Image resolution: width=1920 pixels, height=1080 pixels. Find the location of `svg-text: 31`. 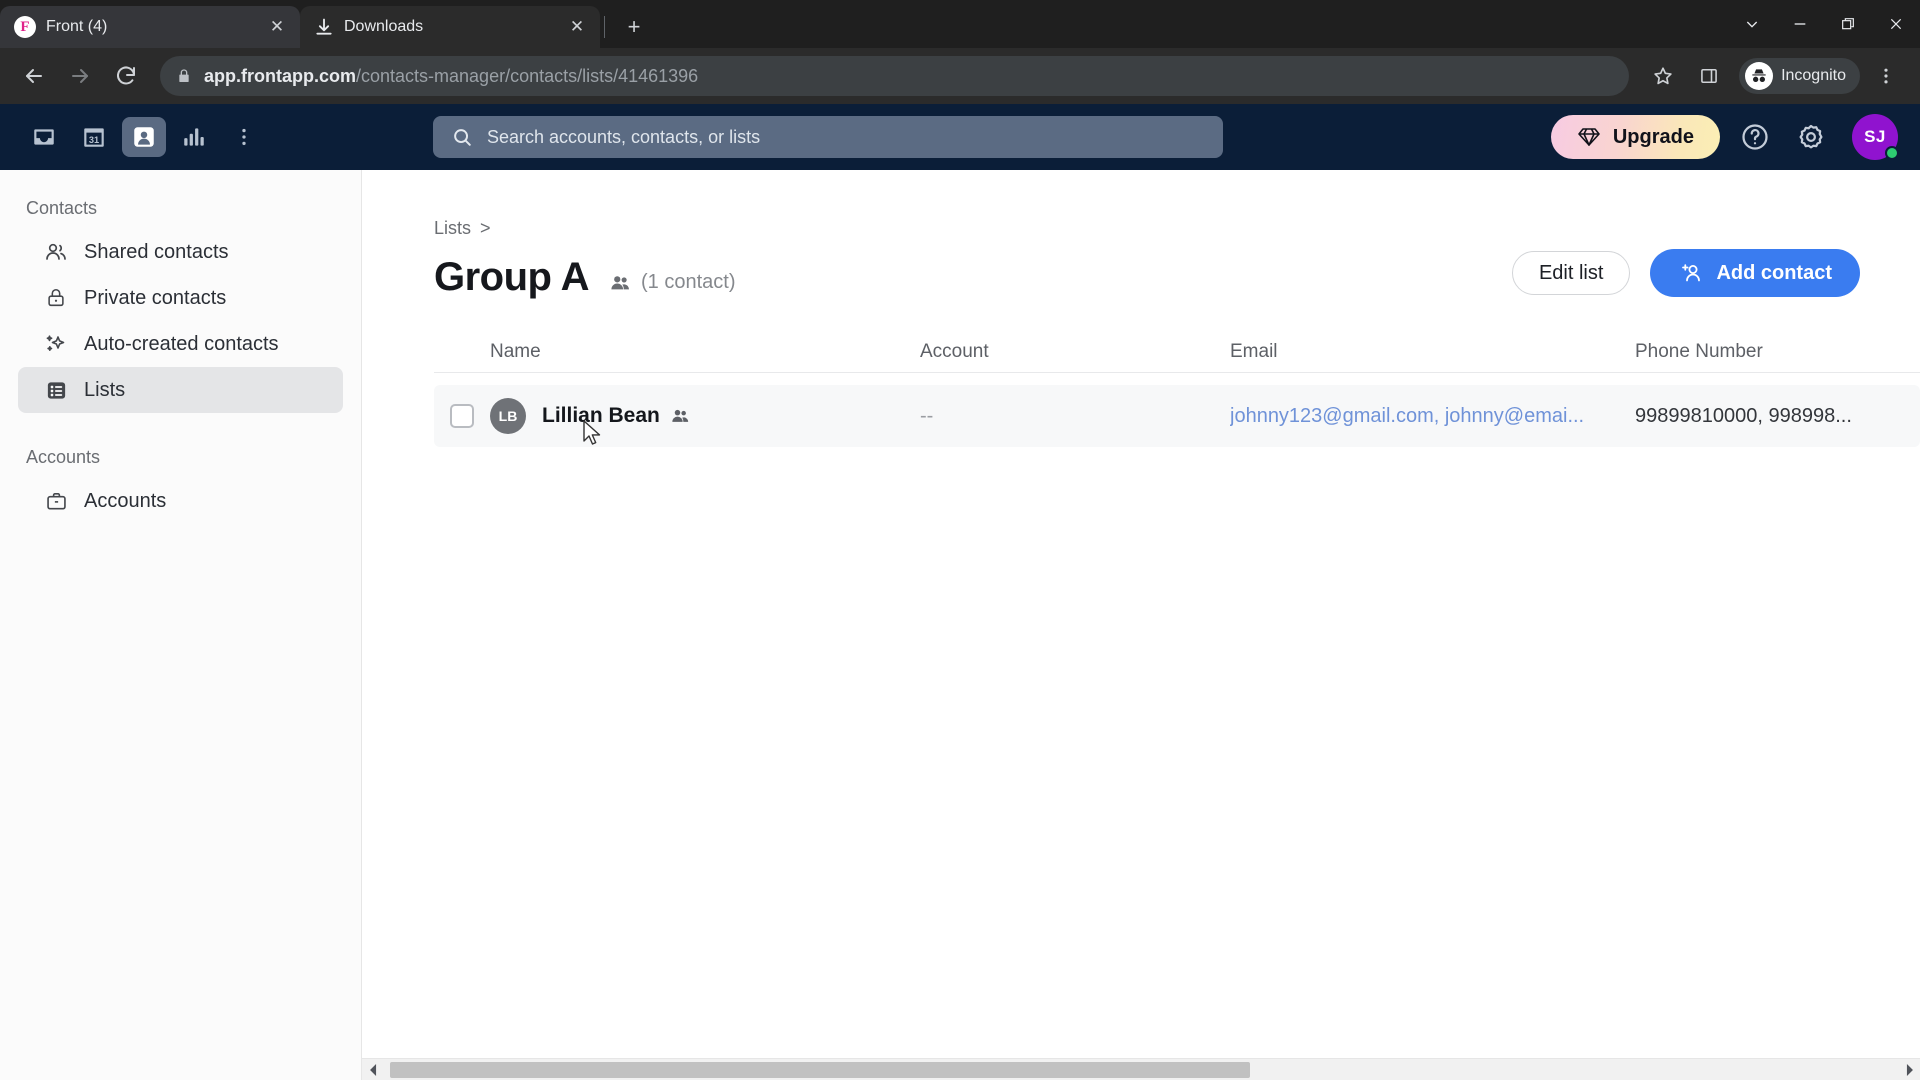

svg-text: 31 is located at coordinates (94, 140).